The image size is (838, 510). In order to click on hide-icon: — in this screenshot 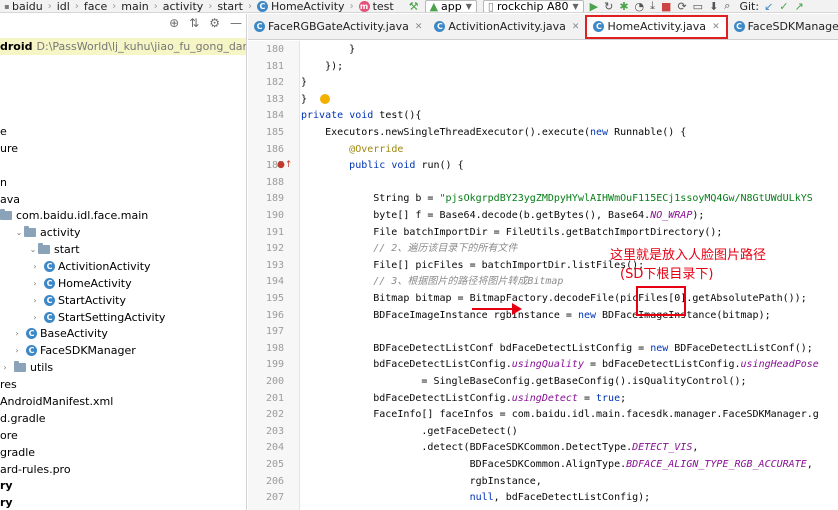, I will do `click(236, 23)`.